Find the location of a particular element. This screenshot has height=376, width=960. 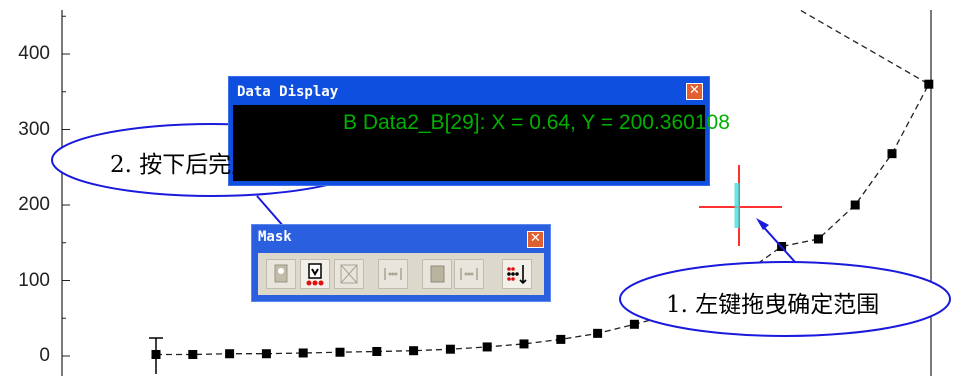

mask-toolbar-close-button: ✕ is located at coordinates (535, 239).